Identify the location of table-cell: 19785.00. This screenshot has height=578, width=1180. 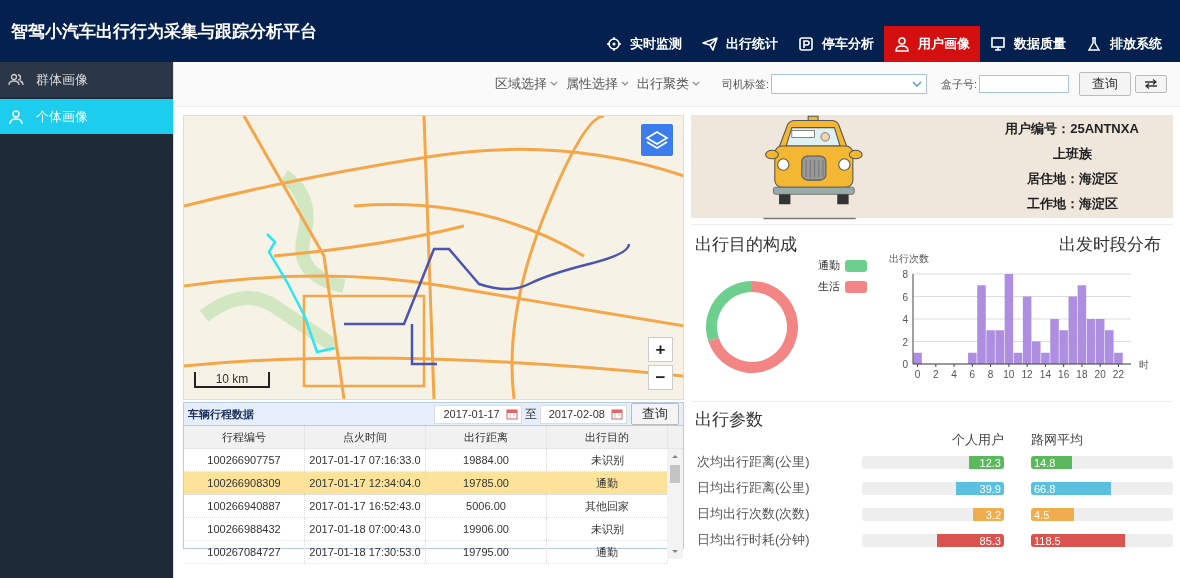
(486, 483).